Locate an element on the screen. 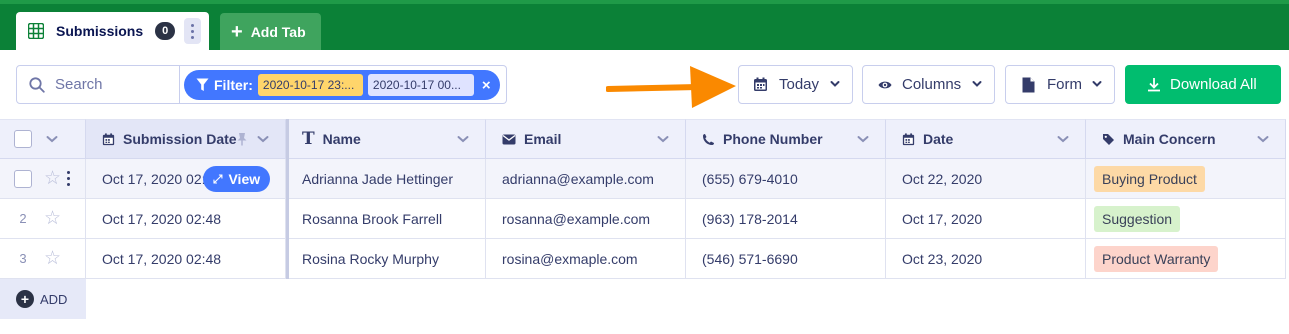 The height and width of the screenshot is (334, 1289). cell-email: adrianna@example.com is located at coordinates (586, 179).